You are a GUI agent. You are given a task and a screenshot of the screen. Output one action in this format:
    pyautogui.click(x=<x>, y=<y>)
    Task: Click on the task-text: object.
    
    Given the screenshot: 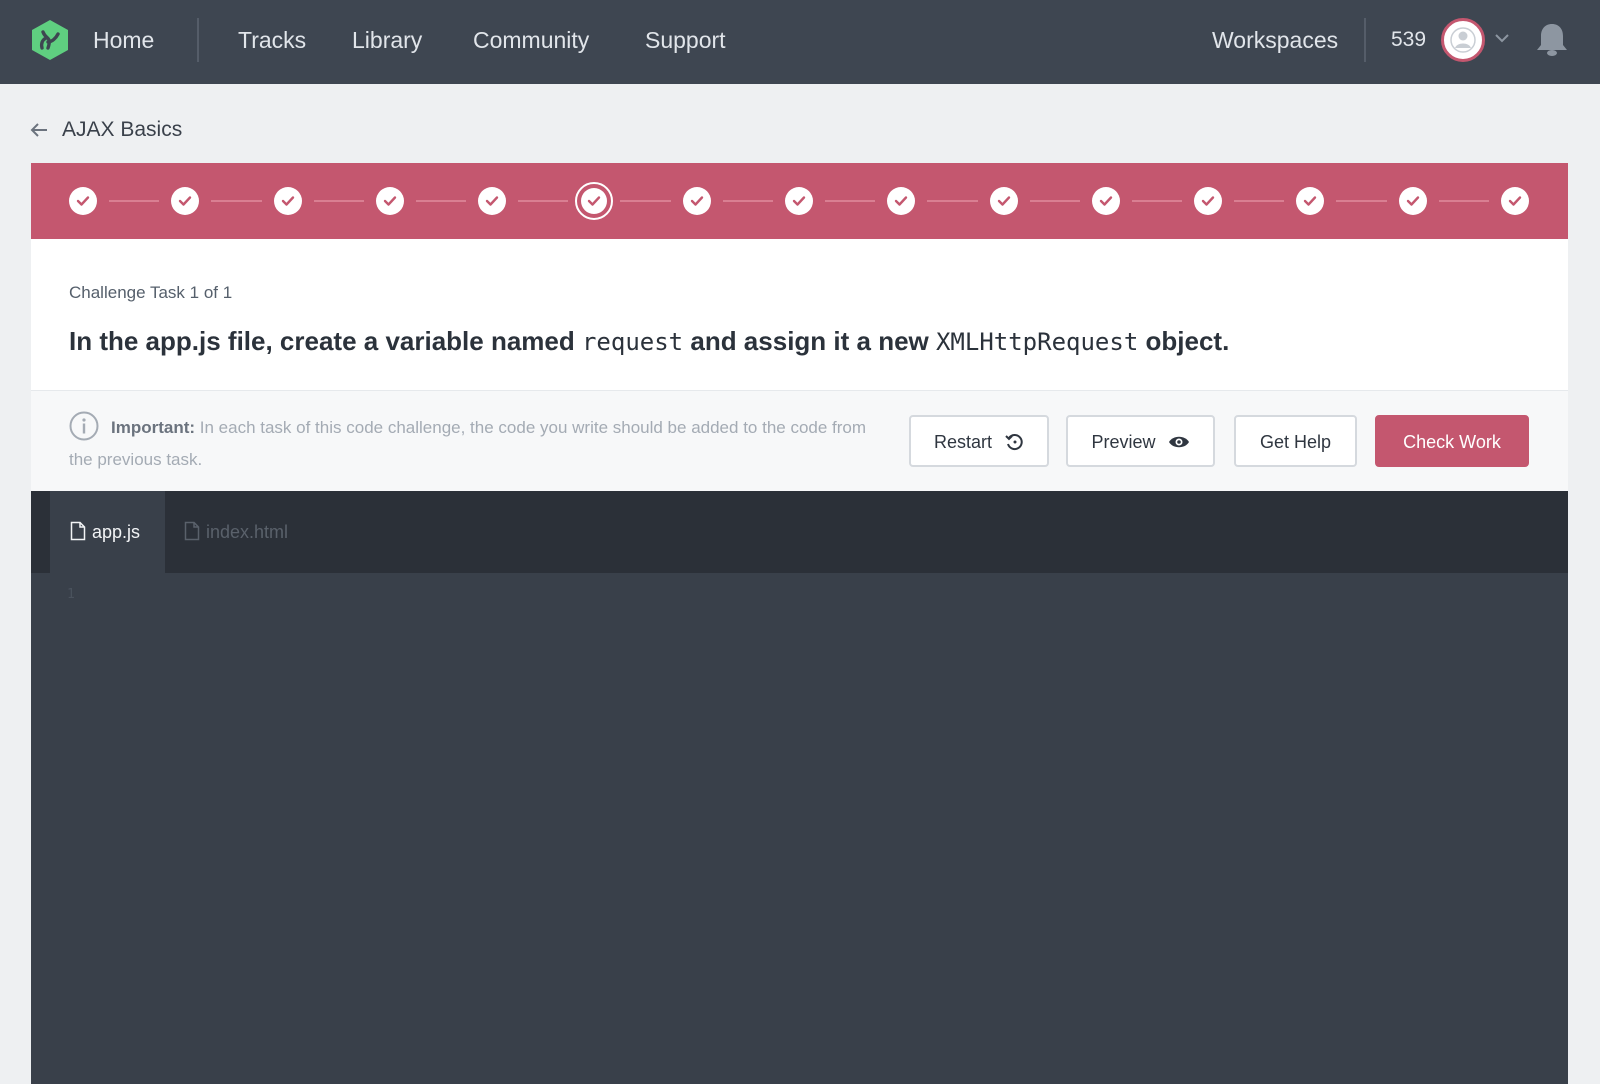 What is the action you would take?
    pyautogui.click(x=1184, y=341)
    